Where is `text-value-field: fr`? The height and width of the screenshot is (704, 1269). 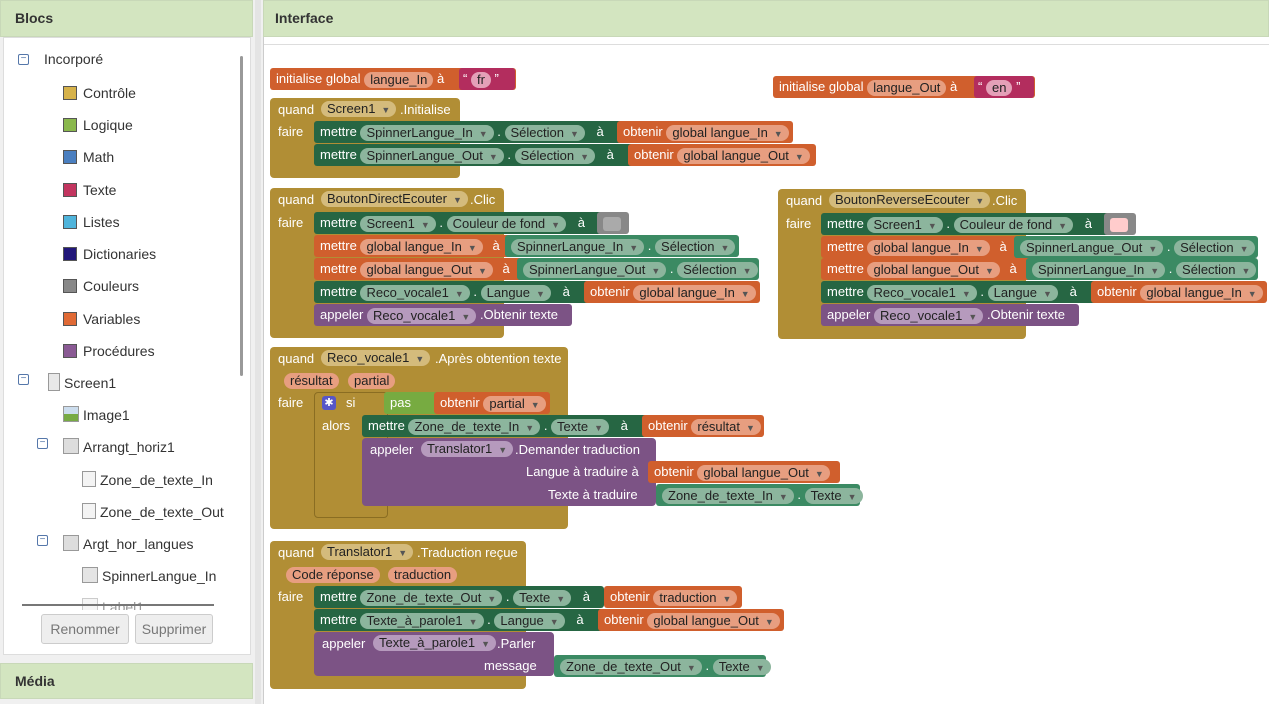
text-value-field: fr is located at coordinates (480, 79).